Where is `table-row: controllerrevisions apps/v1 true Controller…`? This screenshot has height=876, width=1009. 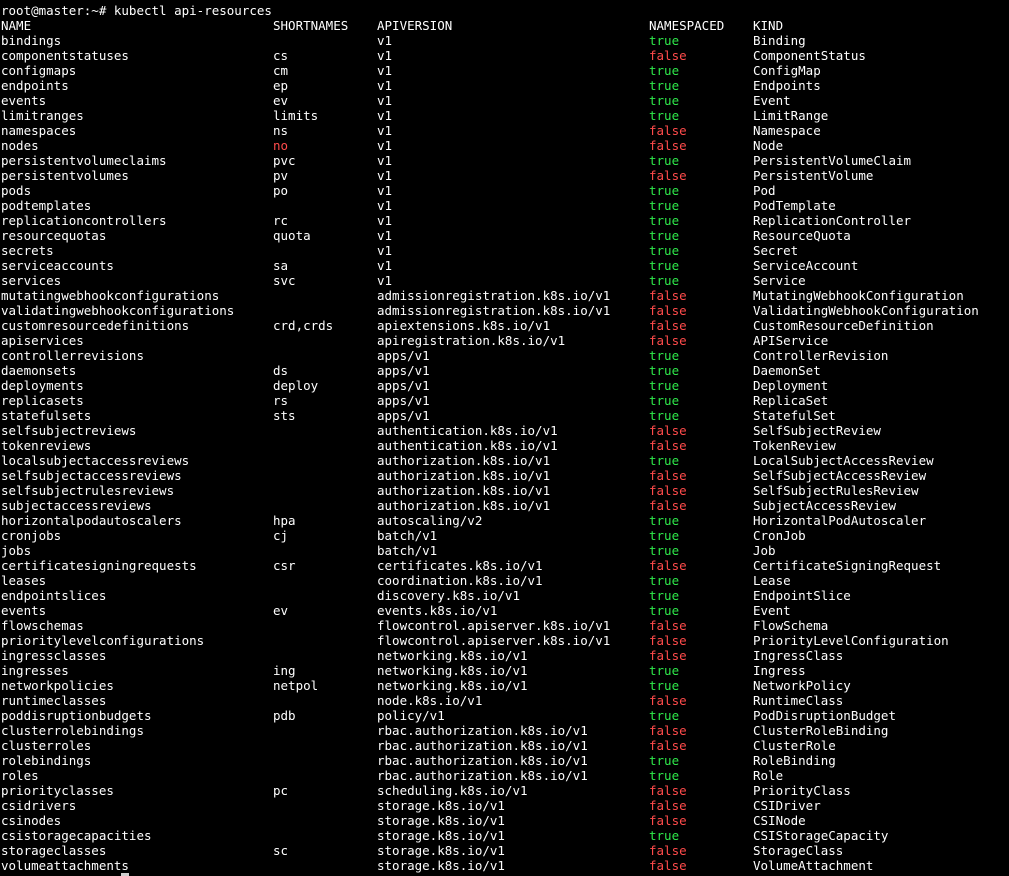 table-row: controllerrevisions apps/v1 true Controller… is located at coordinates (504, 355).